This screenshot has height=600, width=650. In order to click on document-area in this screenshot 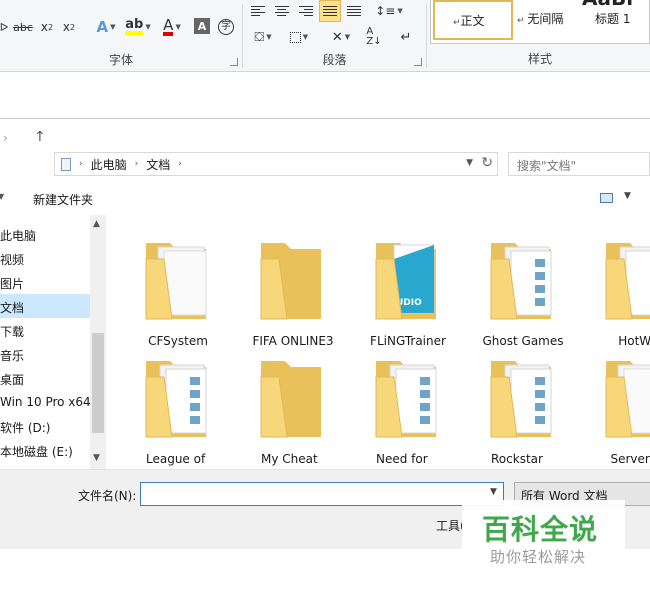, I will do `click(325, 95)`.